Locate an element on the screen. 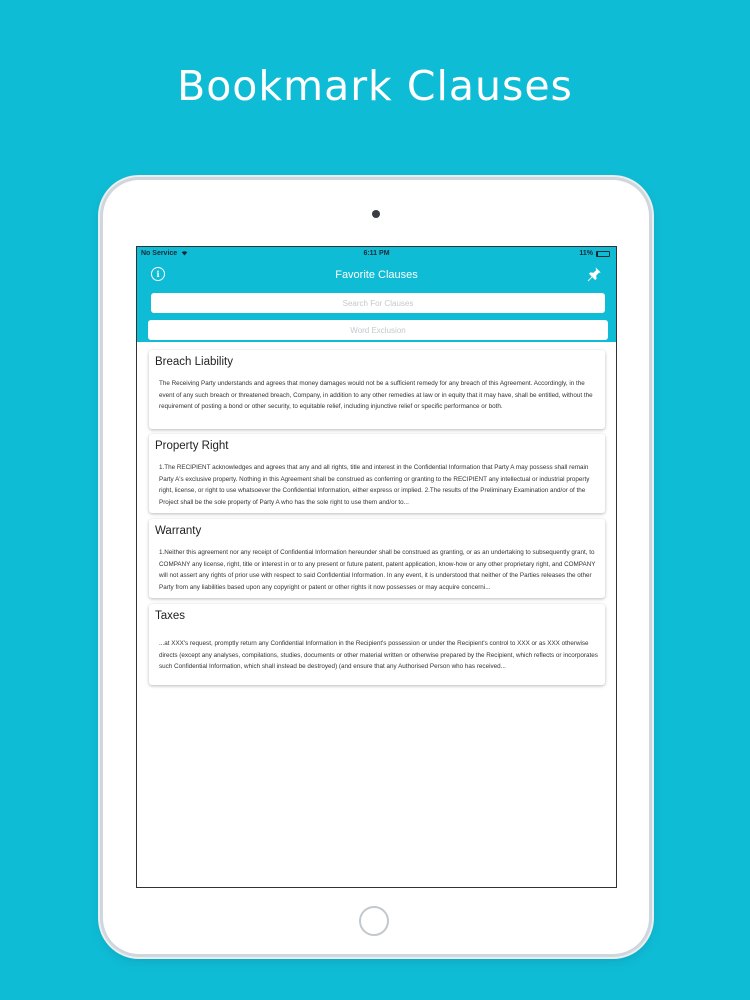  clause-title: Taxes is located at coordinates (170, 616).